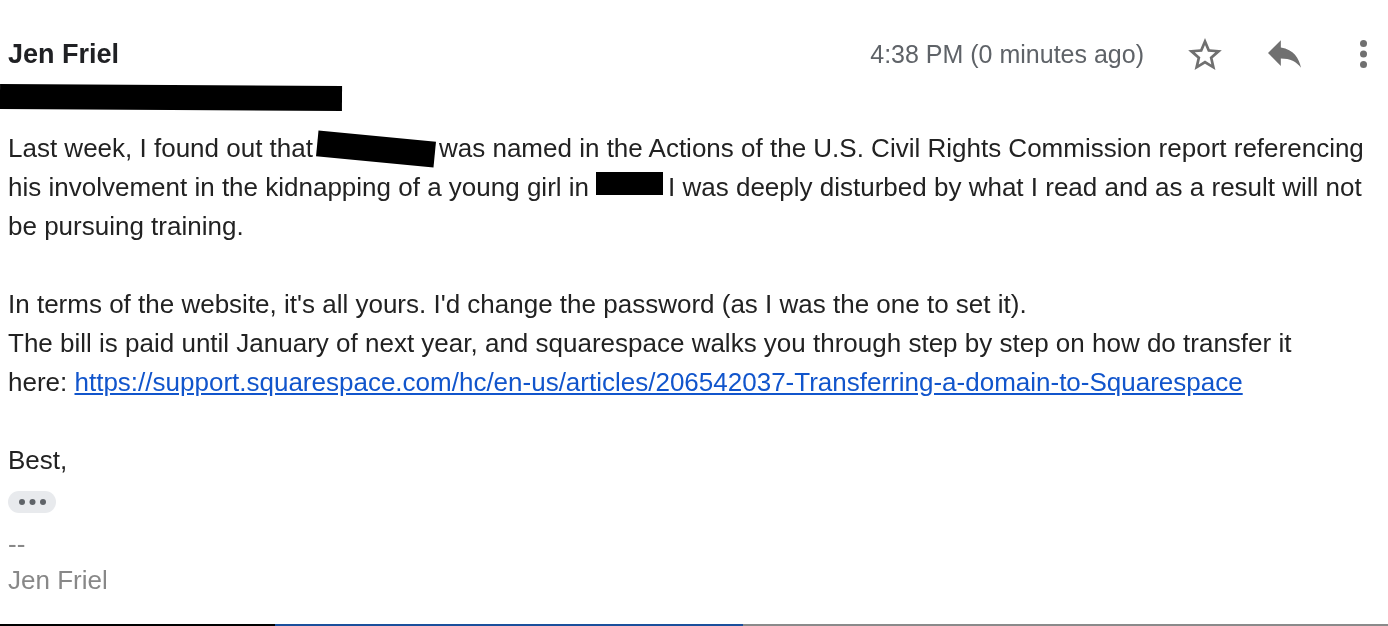 This screenshot has height=626, width=1388. What do you see at coordinates (658, 382) in the screenshot?
I see `link: https://support.squarespace.com/hc/en-us/articles/206542037-Transferring-a-domain-to-Squarespace` at bounding box center [658, 382].